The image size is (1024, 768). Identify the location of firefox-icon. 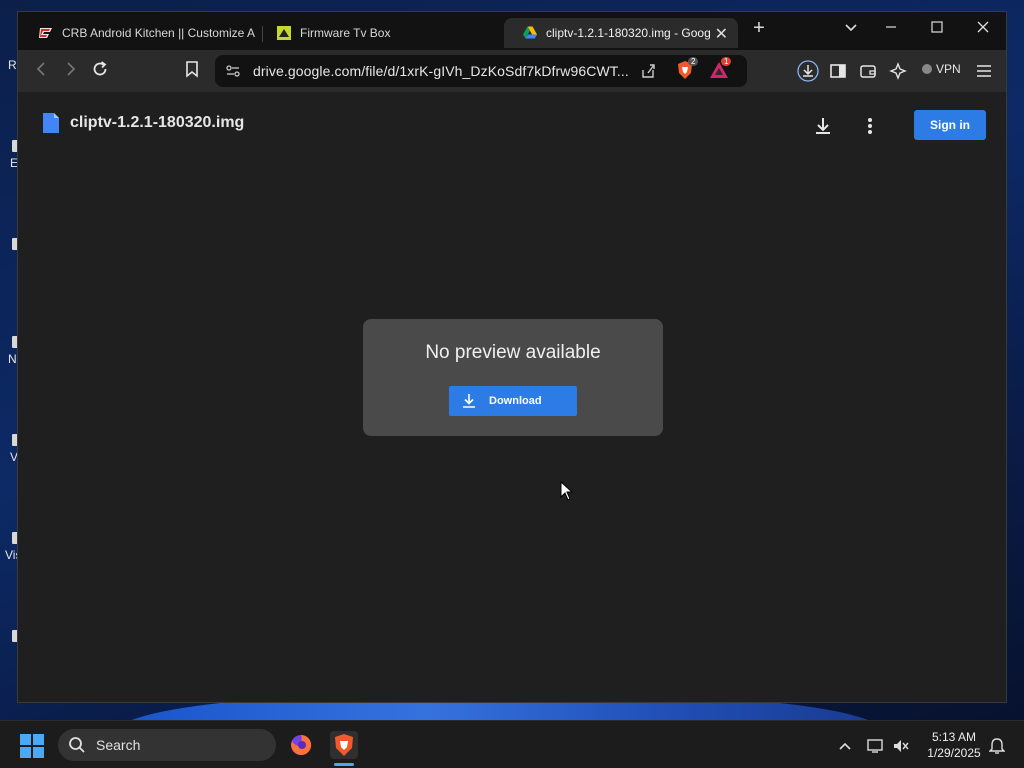
(301, 745).